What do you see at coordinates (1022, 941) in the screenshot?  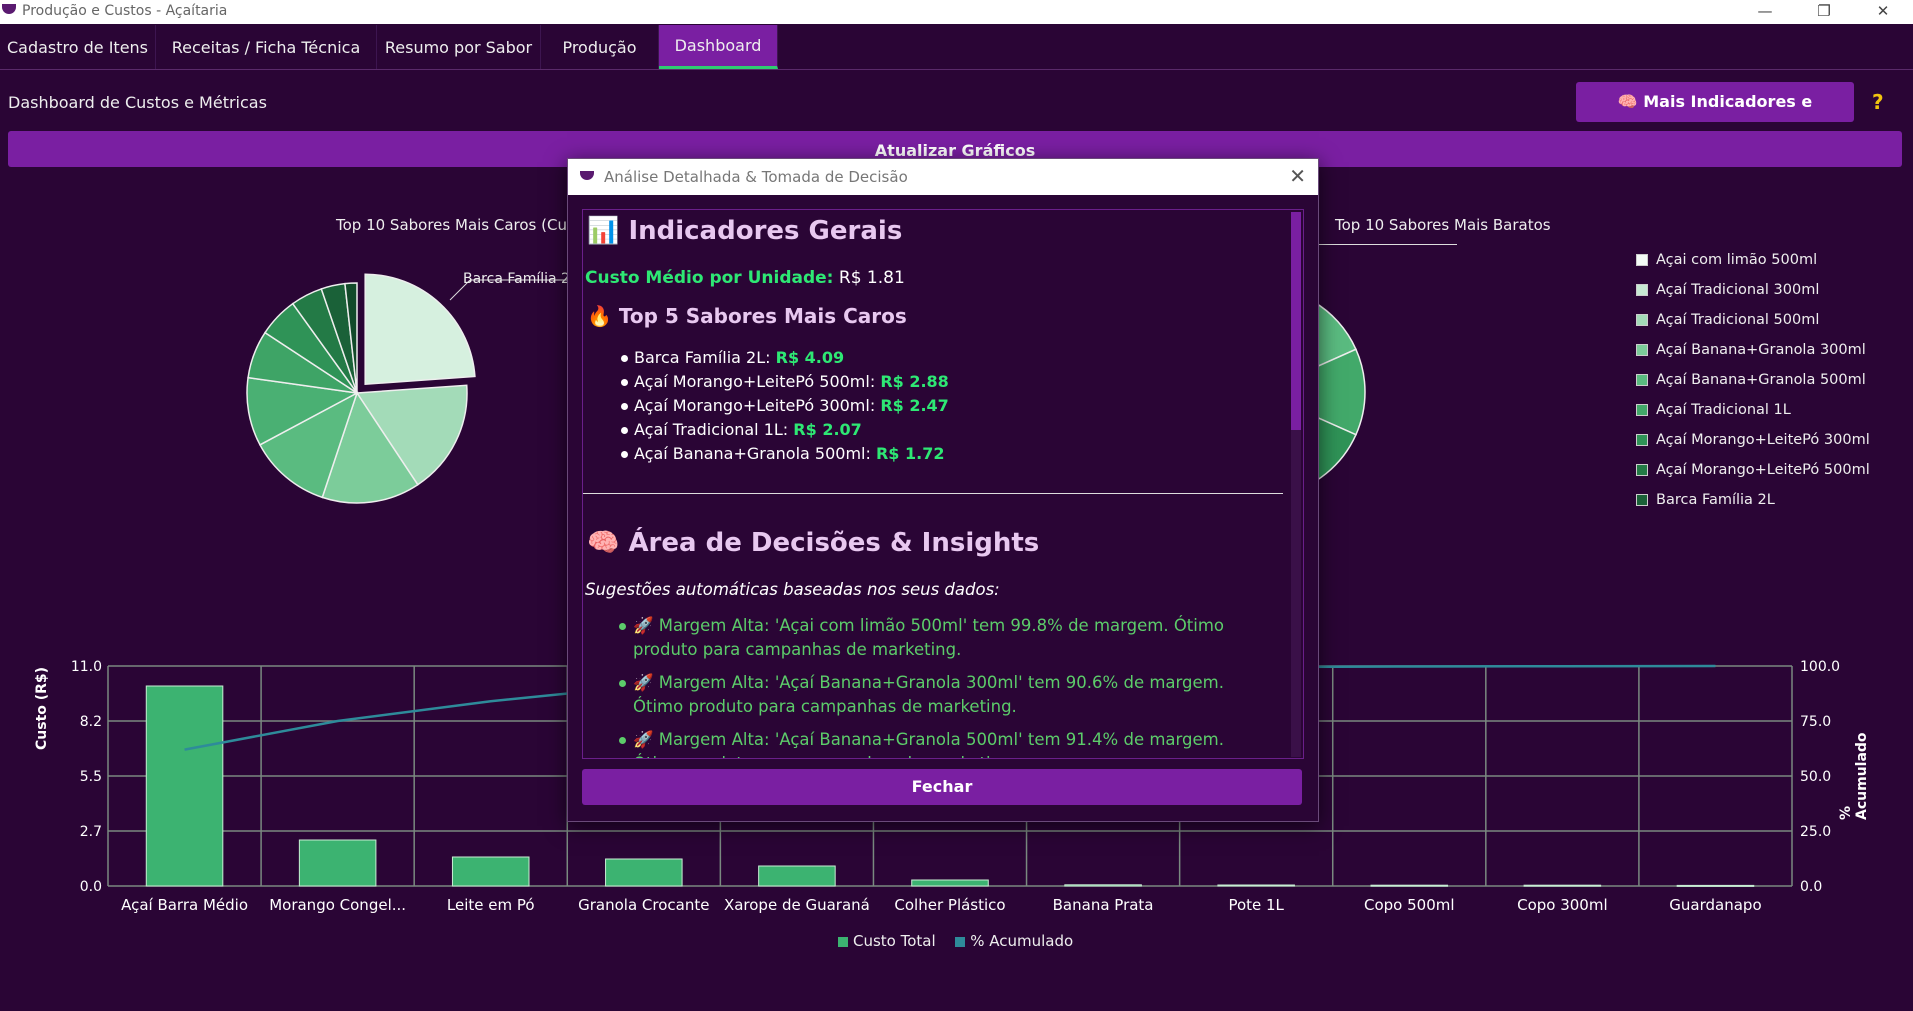 I see `legend-acumulado: % Acumulado` at bounding box center [1022, 941].